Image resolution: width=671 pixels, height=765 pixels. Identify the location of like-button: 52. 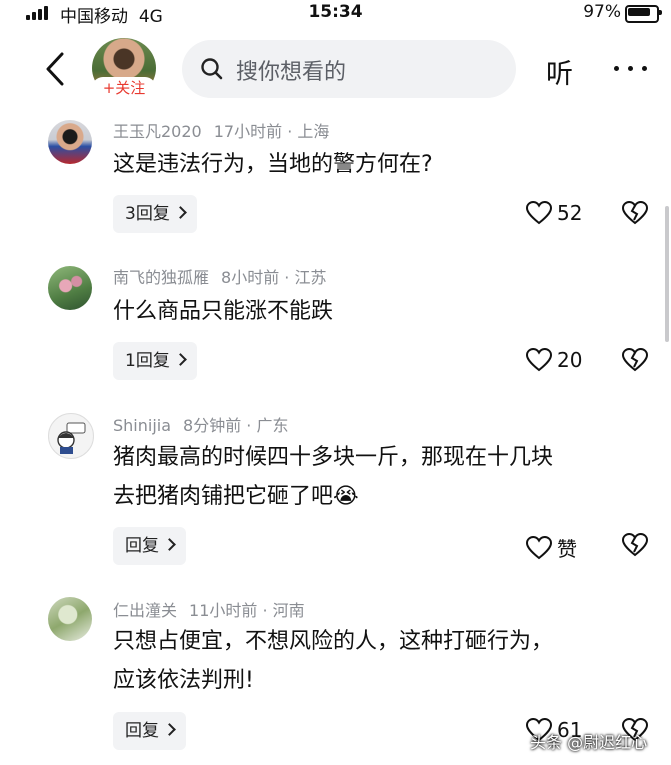
(554, 213).